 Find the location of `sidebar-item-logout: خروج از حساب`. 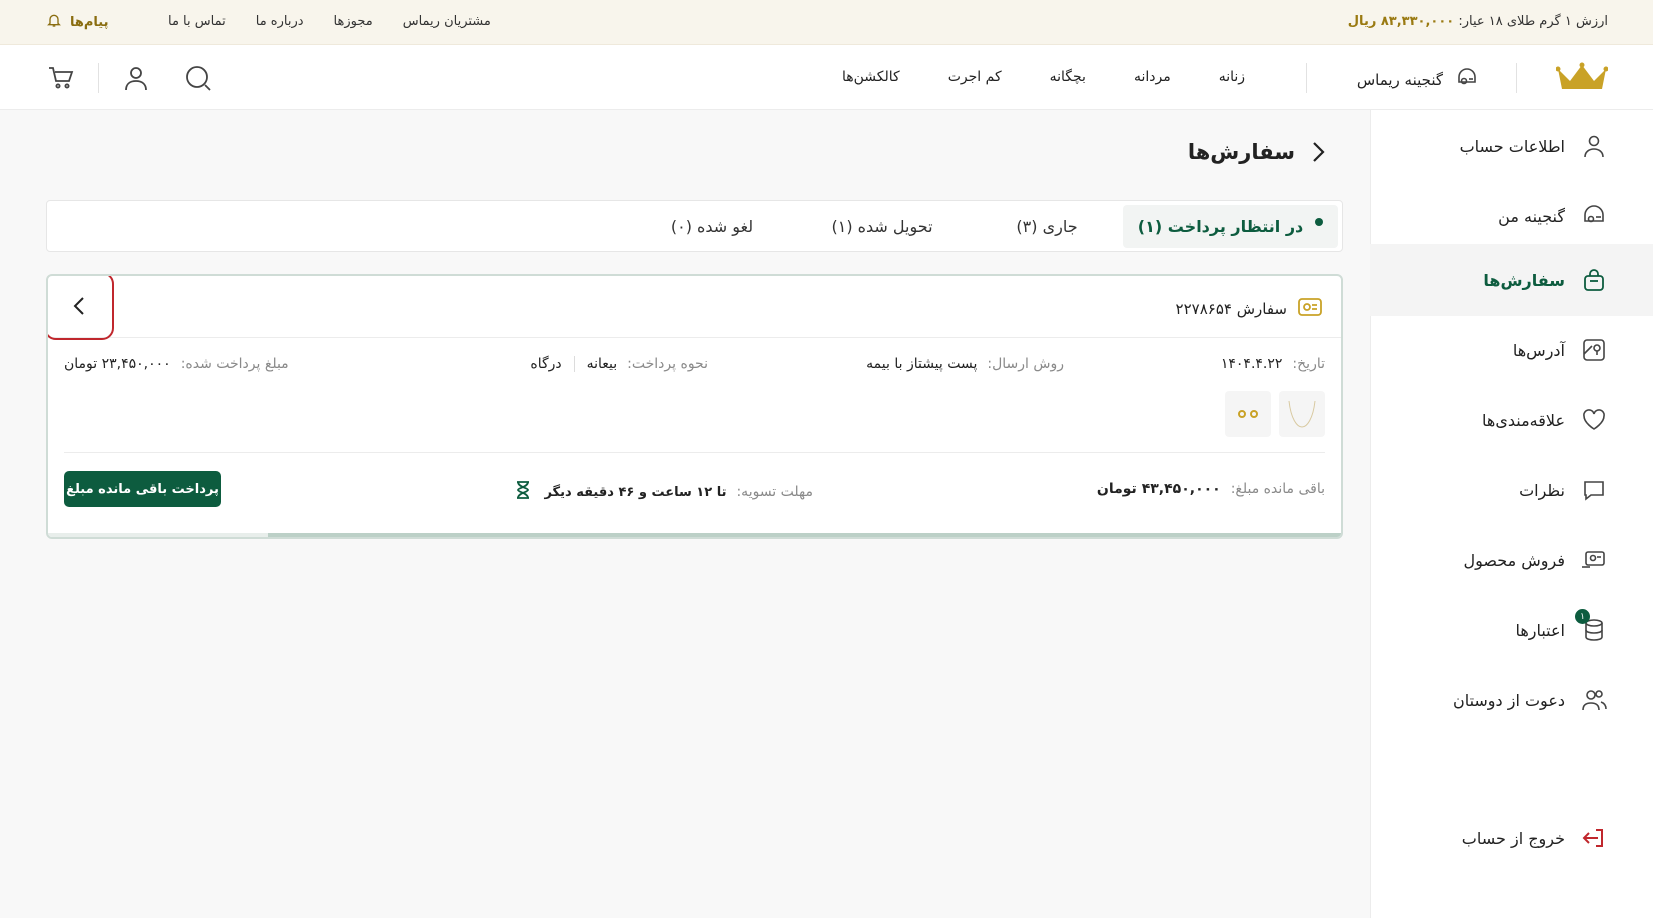

sidebar-item-logout: خروج از حساب is located at coordinates (1511, 838).